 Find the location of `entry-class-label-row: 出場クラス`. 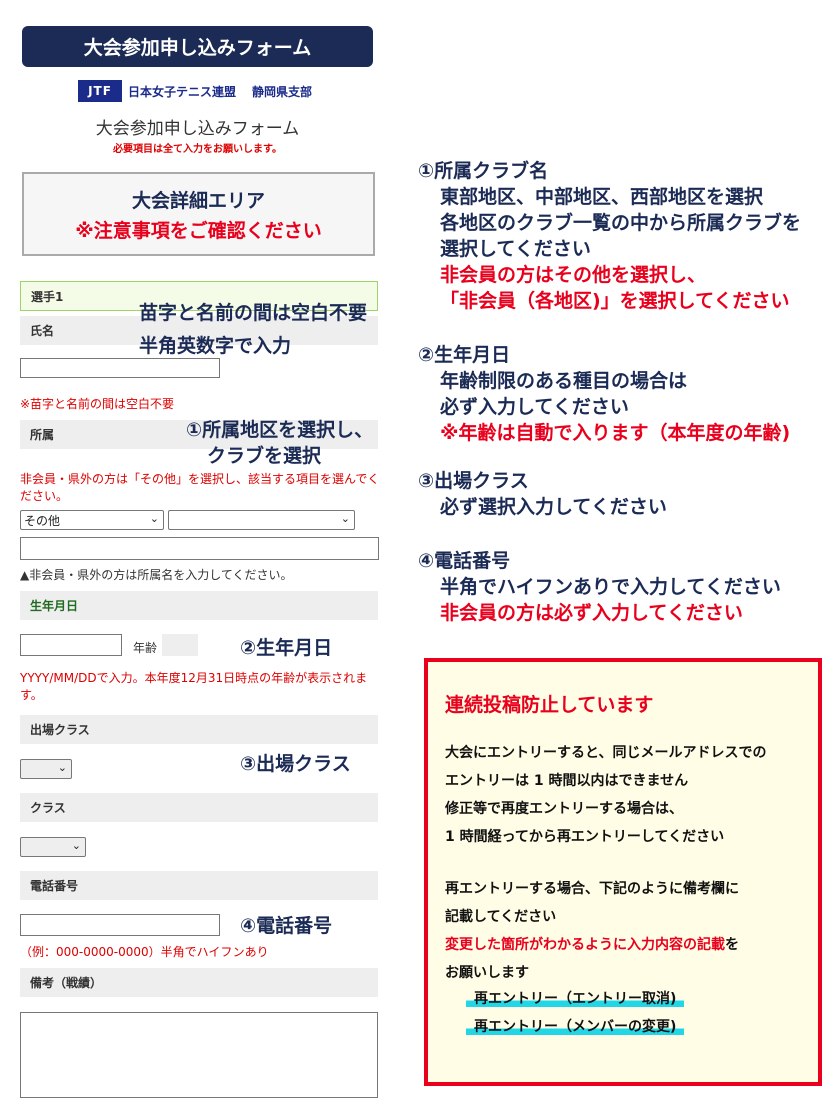

entry-class-label-row: 出場クラス is located at coordinates (199, 729).